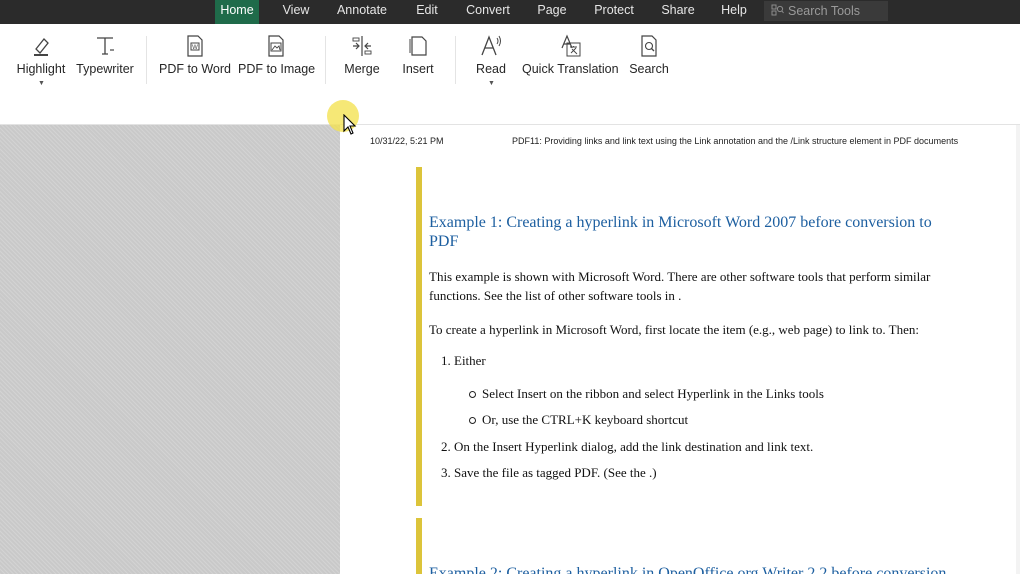  I want to click on search-label: Search, so click(649, 69).